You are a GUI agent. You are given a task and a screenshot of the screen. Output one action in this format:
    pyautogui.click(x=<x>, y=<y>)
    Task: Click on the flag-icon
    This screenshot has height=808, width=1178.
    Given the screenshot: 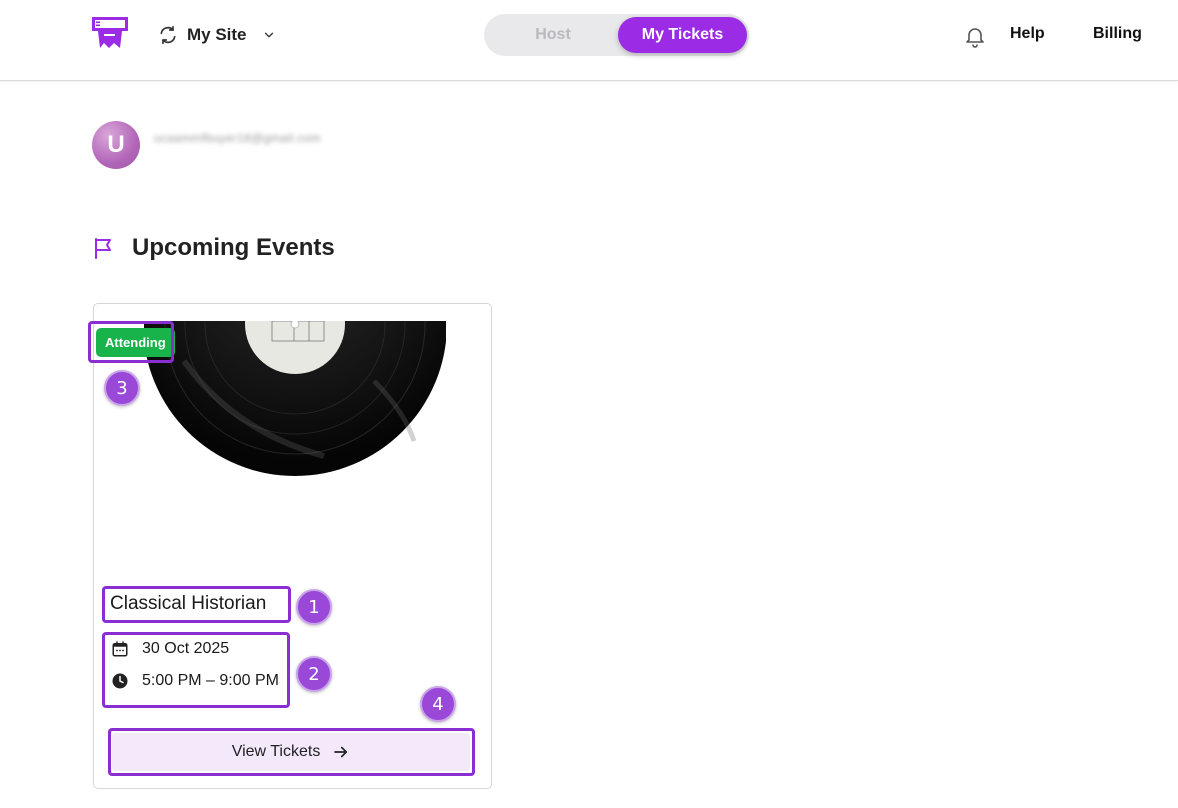 What is the action you would take?
    pyautogui.click(x=103, y=248)
    